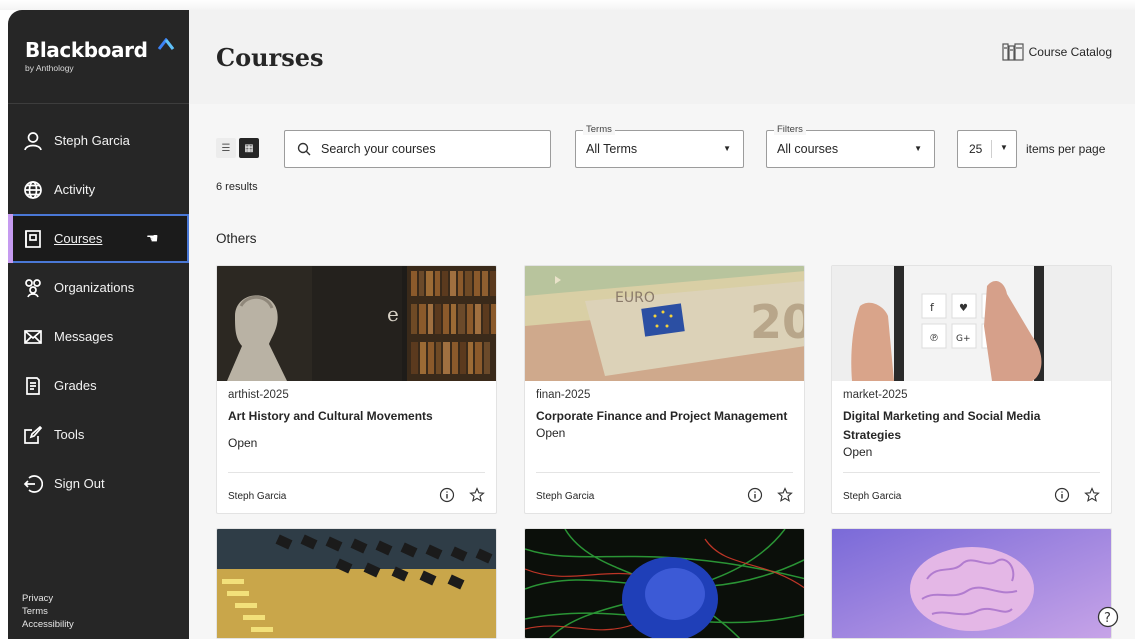  I want to click on sidebar-footer: Privacy Terms Accessibility, so click(48, 611).